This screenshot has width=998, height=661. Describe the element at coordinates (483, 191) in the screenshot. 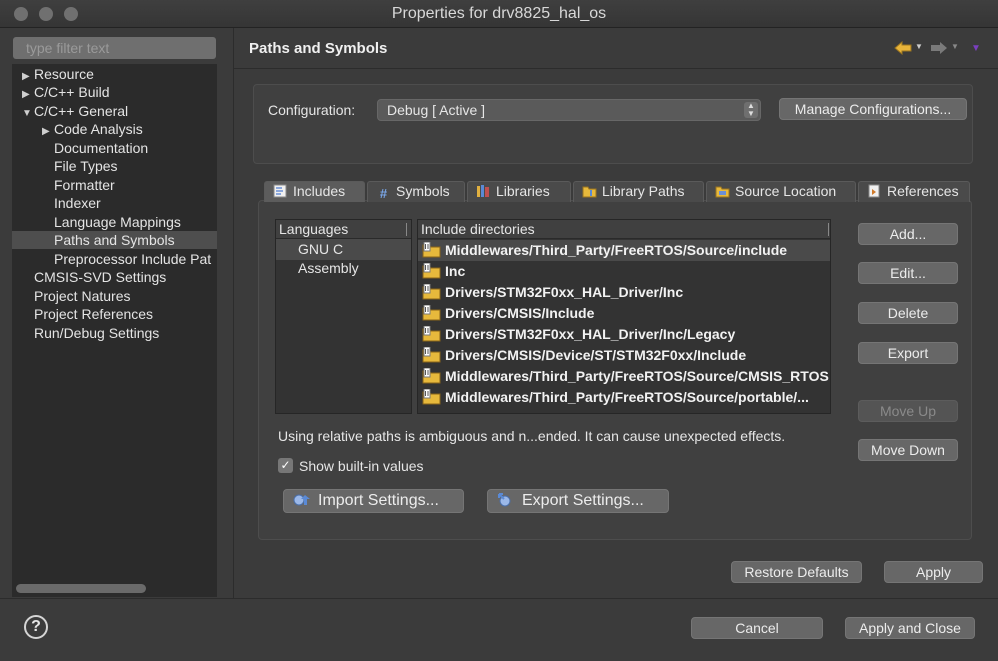

I see `libraries-icon` at that location.